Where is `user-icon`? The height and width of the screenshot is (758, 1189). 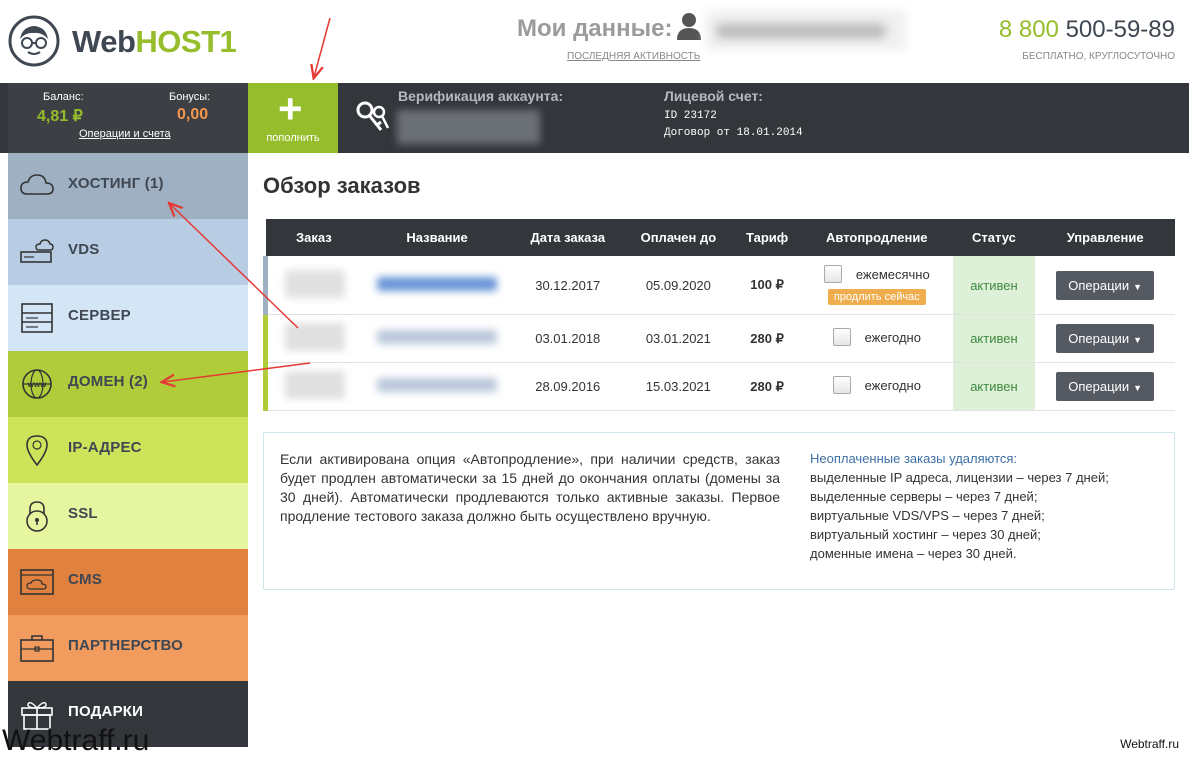 user-icon is located at coordinates (689, 26).